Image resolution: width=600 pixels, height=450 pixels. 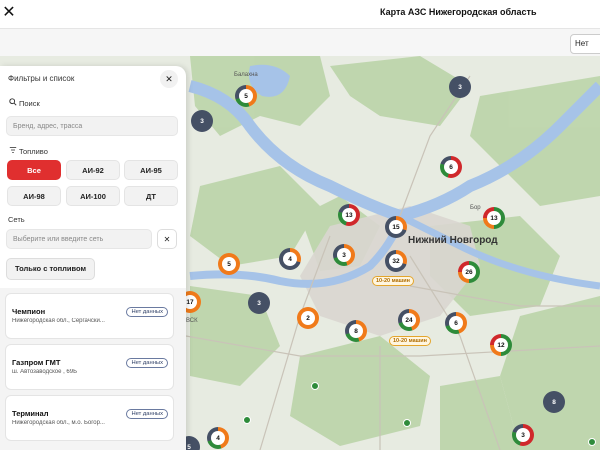 What do you see at coordinates (41, 78) in the screenshot?
I see `panel-title: Фильтры и список` at bounding box center [41, 78].